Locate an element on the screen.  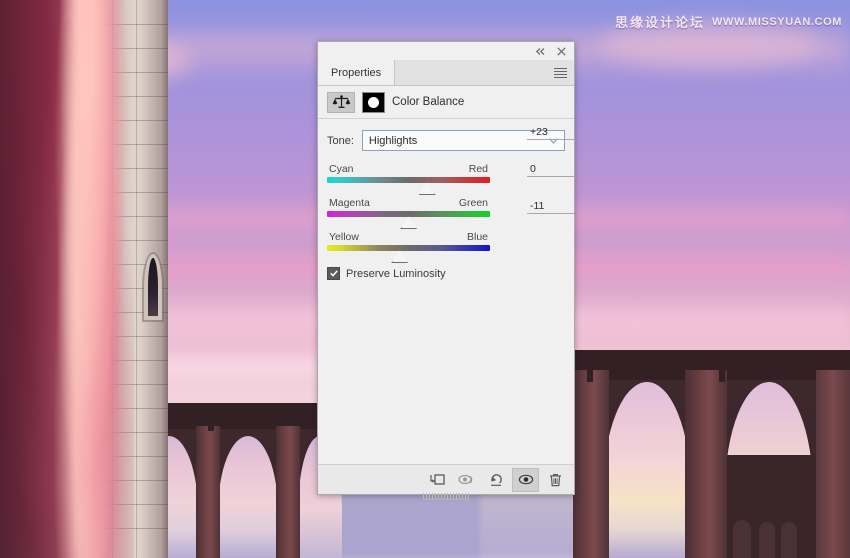
preserve-luminosity-row: Preserve Luminosity is located at coordinates (446, 273).